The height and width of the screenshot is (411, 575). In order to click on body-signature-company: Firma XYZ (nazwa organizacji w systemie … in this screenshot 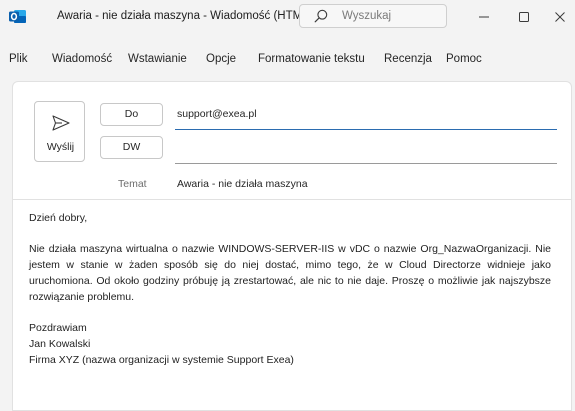, I will do `click(161, 360)`.